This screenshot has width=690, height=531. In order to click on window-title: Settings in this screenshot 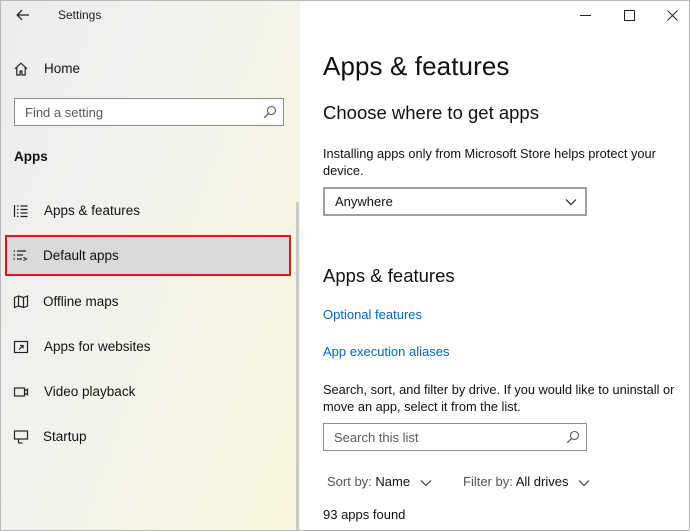, I will do `click(80, 15)`.